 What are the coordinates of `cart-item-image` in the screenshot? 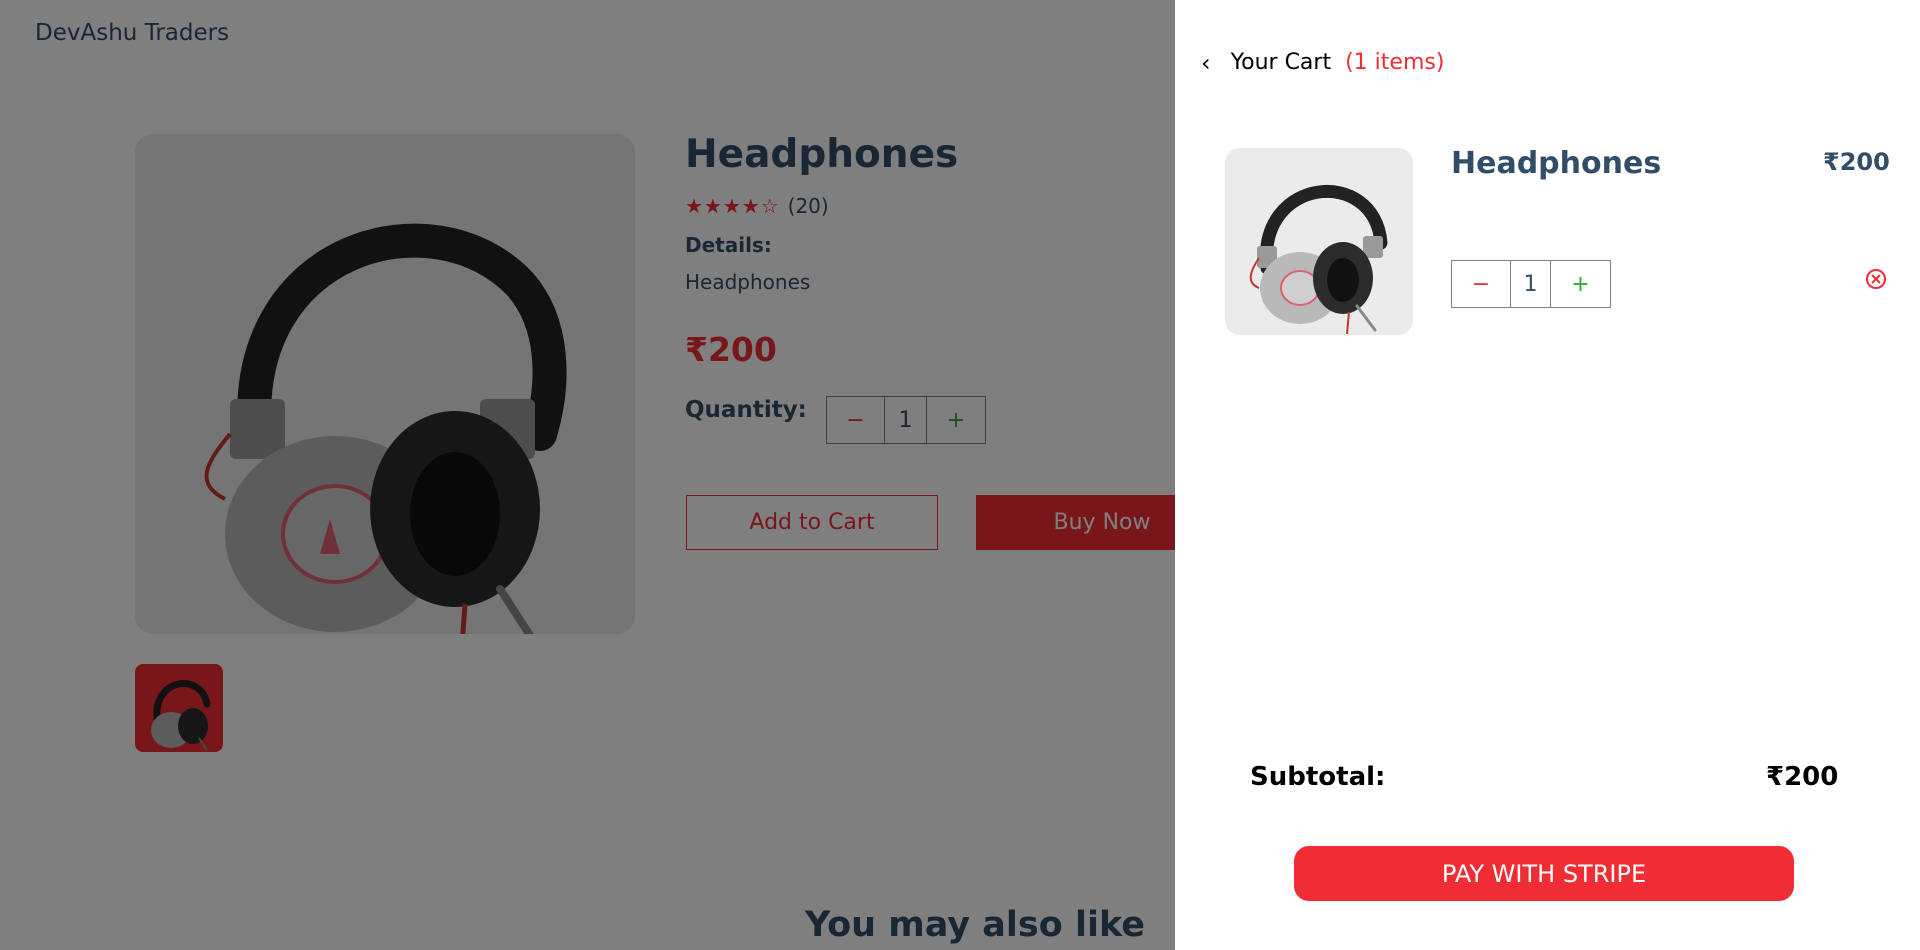 It's located at (1319, 241).